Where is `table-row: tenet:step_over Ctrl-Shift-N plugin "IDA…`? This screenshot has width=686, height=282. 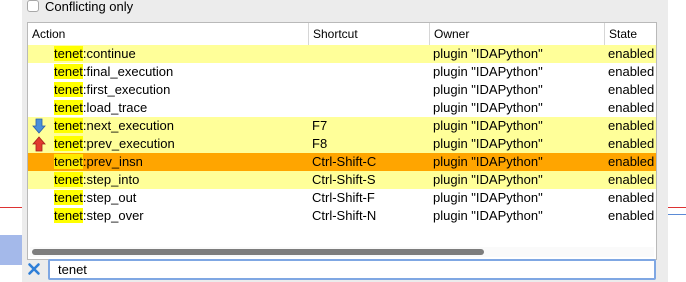 table-row: tenet:step_over Ctrl-Shift-N plugin "IDA… is located at coordinates (342, 216).